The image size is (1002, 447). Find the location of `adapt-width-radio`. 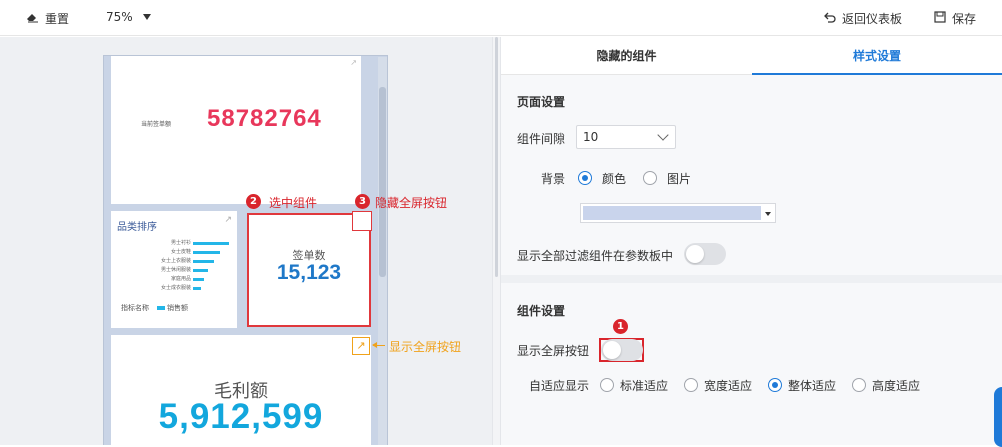

adapt-width-radio is located at coordinates (691, 385).